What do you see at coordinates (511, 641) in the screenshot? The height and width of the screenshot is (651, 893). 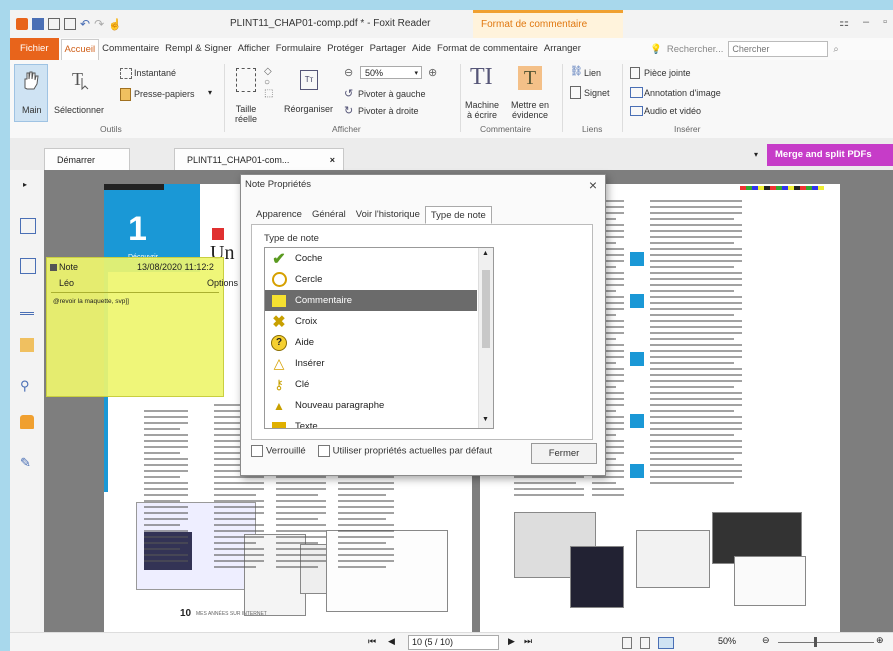 I see `next-page-icon: ▶` at bounding box center [511, 641].